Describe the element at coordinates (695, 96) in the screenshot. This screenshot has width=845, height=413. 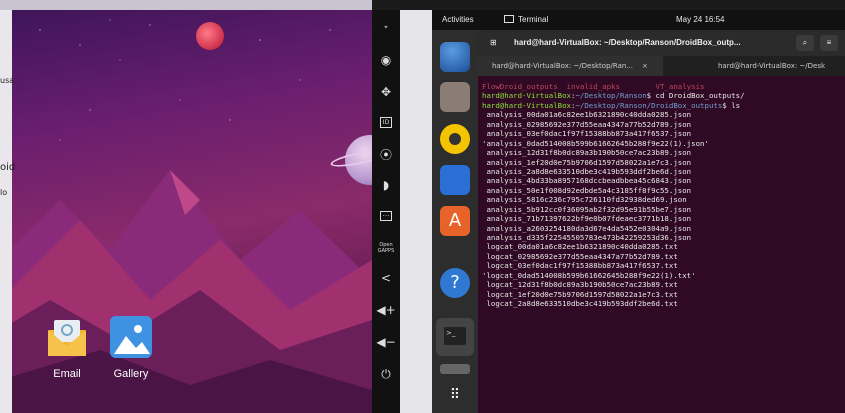
I see `terminal-text: $ cd DroidBox_outputs/` at that location.